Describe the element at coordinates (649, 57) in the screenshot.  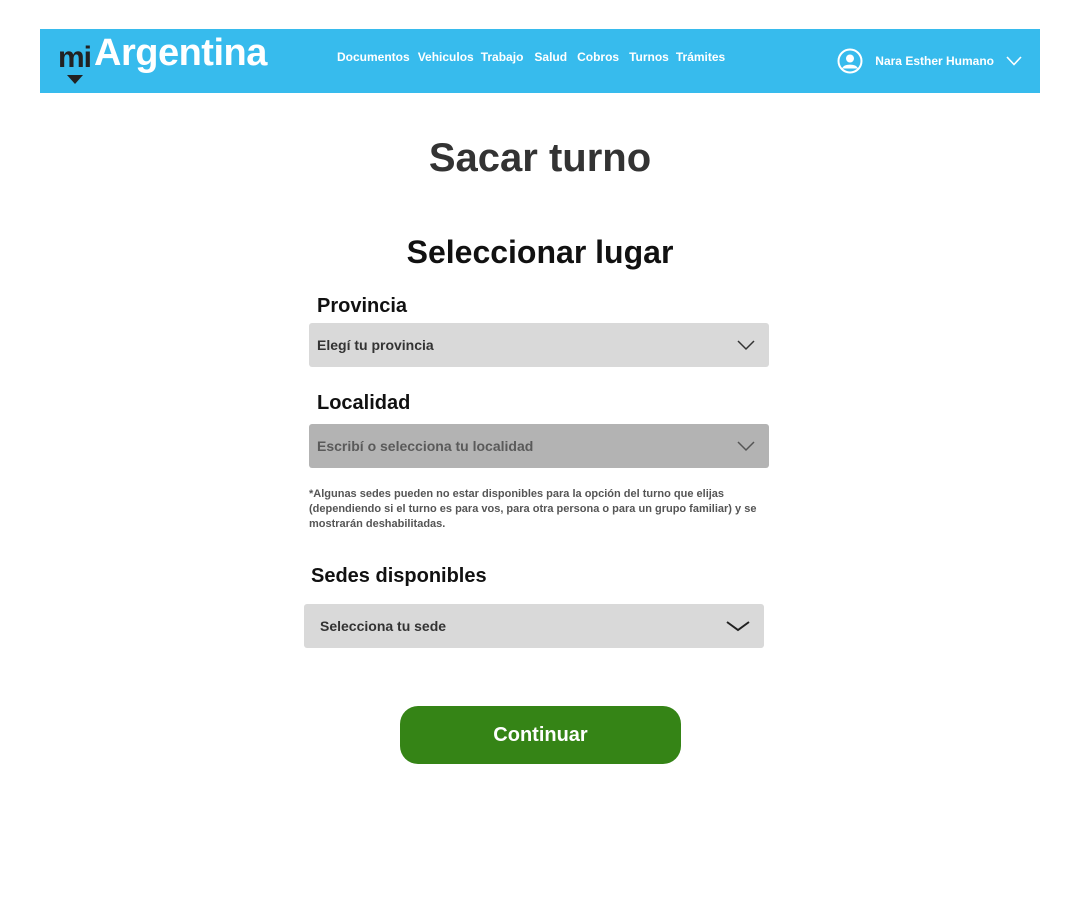
I see `nav-item-turnos: Turnos` at that location.